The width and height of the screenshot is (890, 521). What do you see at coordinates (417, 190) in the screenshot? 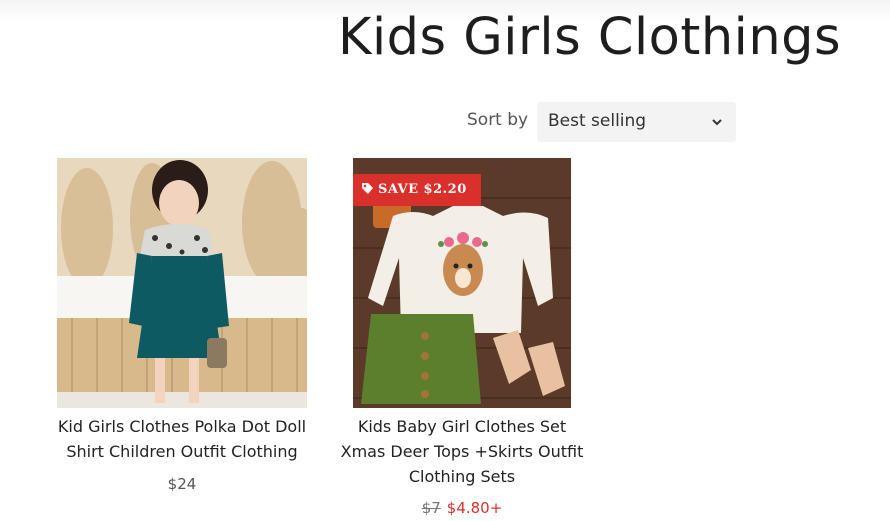
I see `discount-badge: SAVE $2.20` at bounding box center [417, 190].